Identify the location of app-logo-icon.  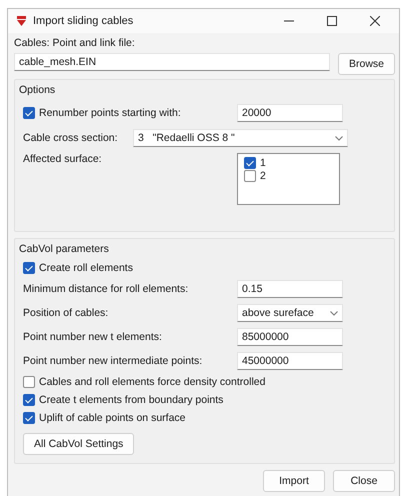
(21, 21).